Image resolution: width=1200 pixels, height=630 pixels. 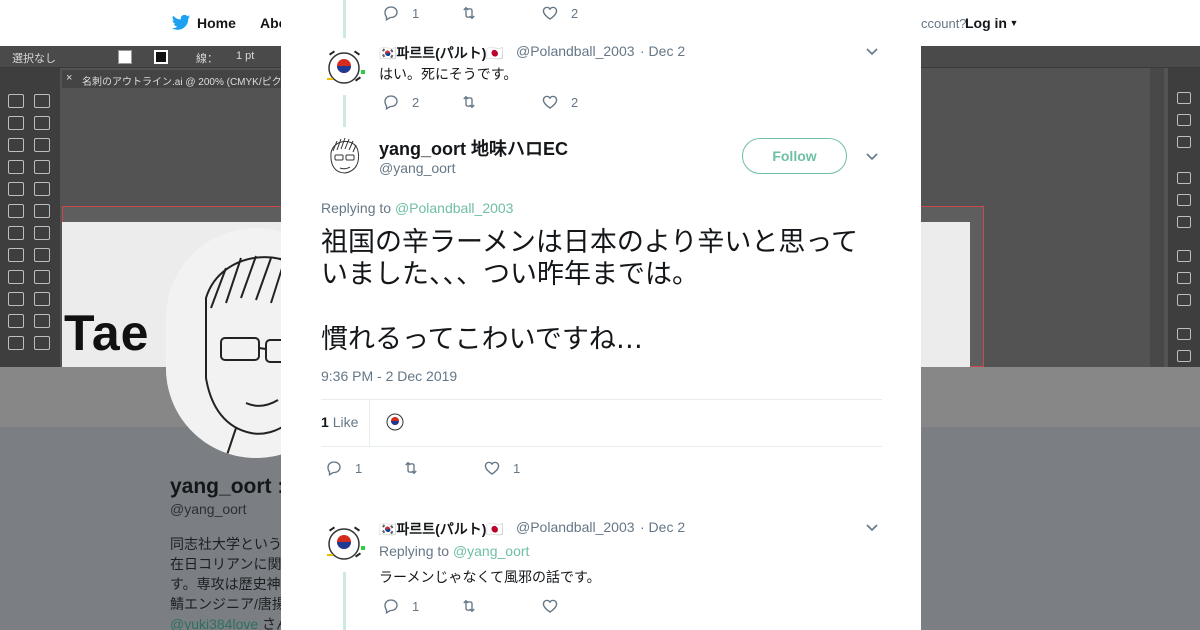 What do you see at coordinates (42, 233) in the screenshot?
I see `scale-tool-icon` at bounding box center [42, 233].